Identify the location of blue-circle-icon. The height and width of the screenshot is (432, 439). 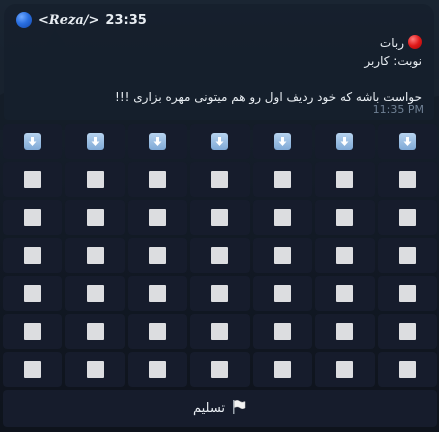
(24, 20).